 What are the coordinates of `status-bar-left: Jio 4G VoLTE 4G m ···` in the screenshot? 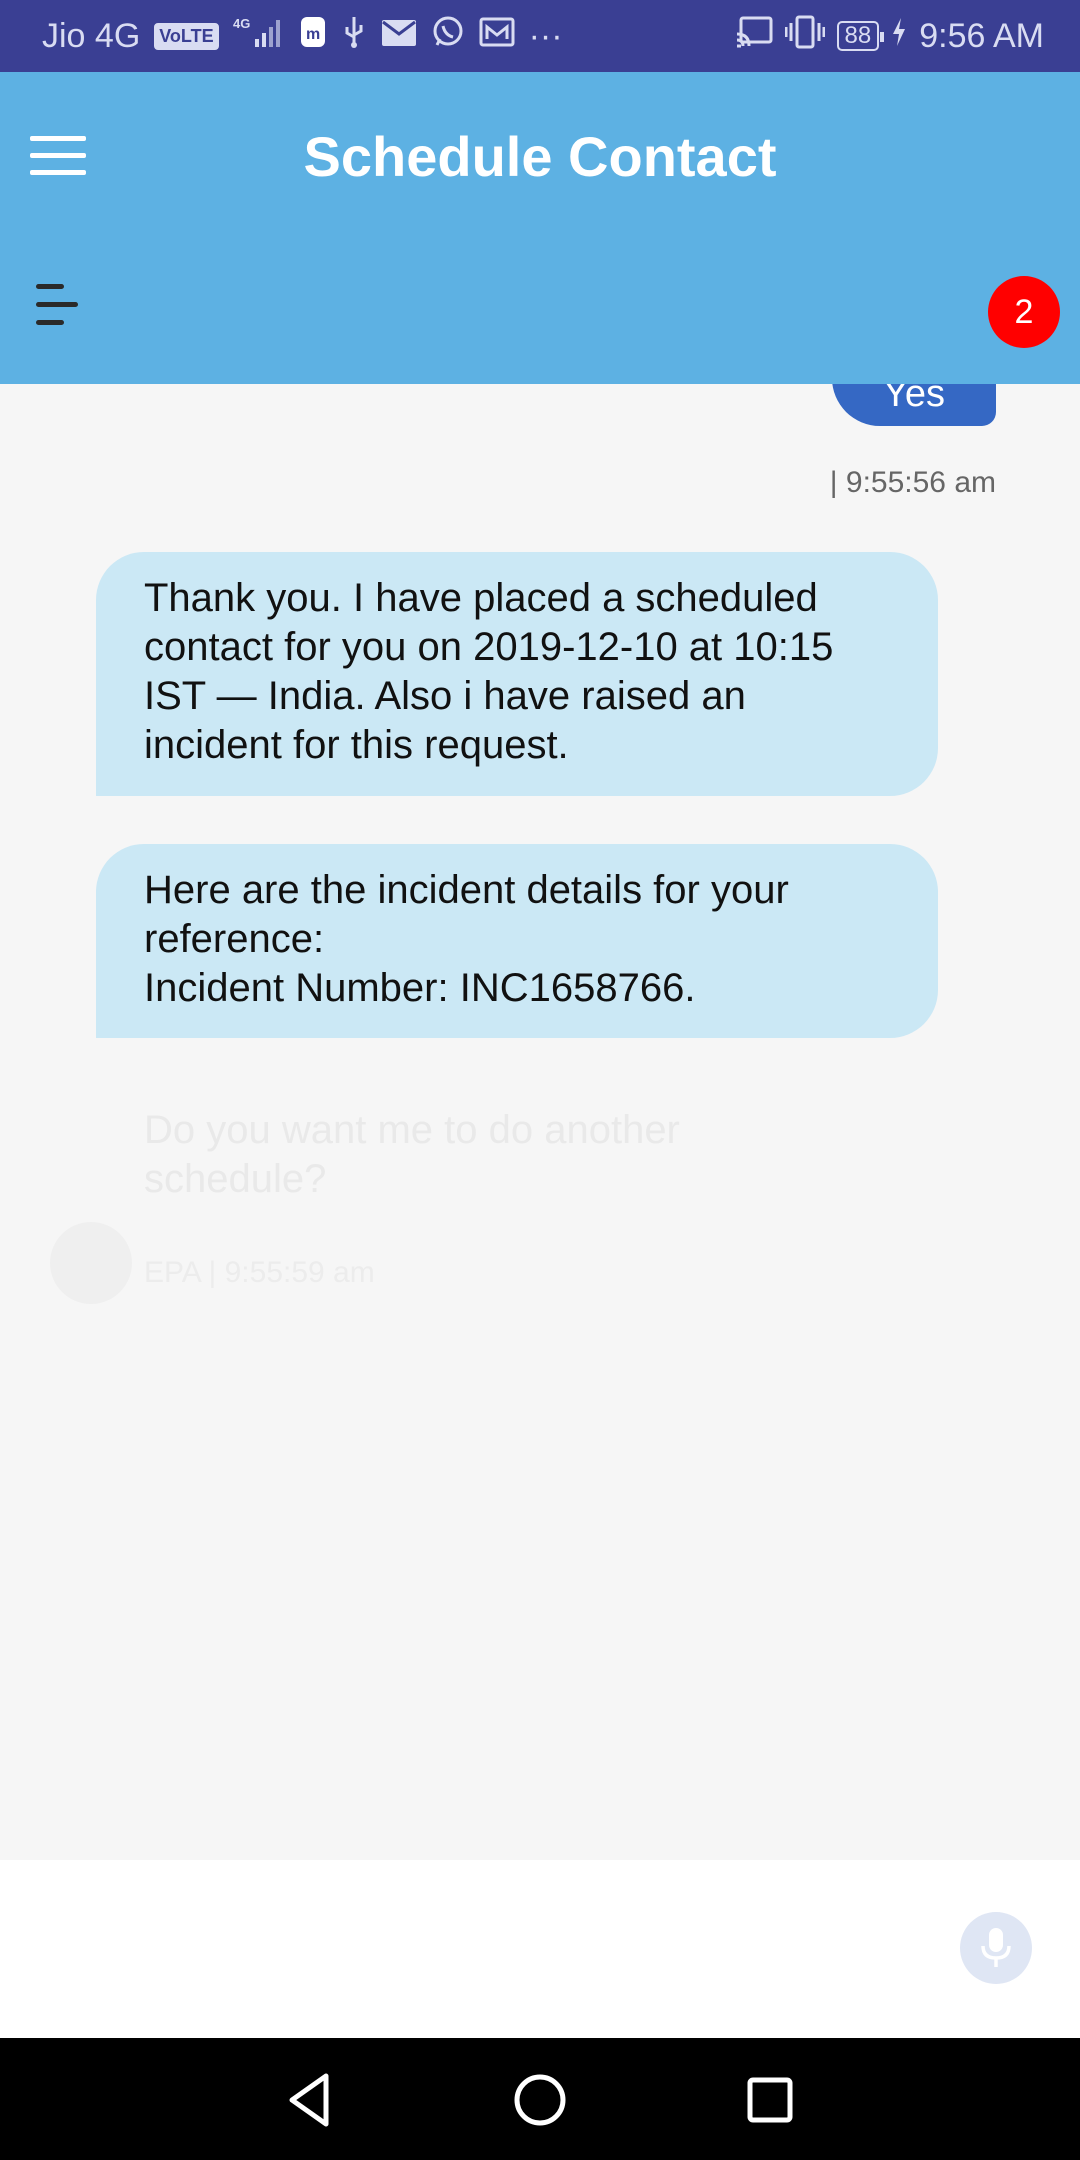 It's located at (302, 36).